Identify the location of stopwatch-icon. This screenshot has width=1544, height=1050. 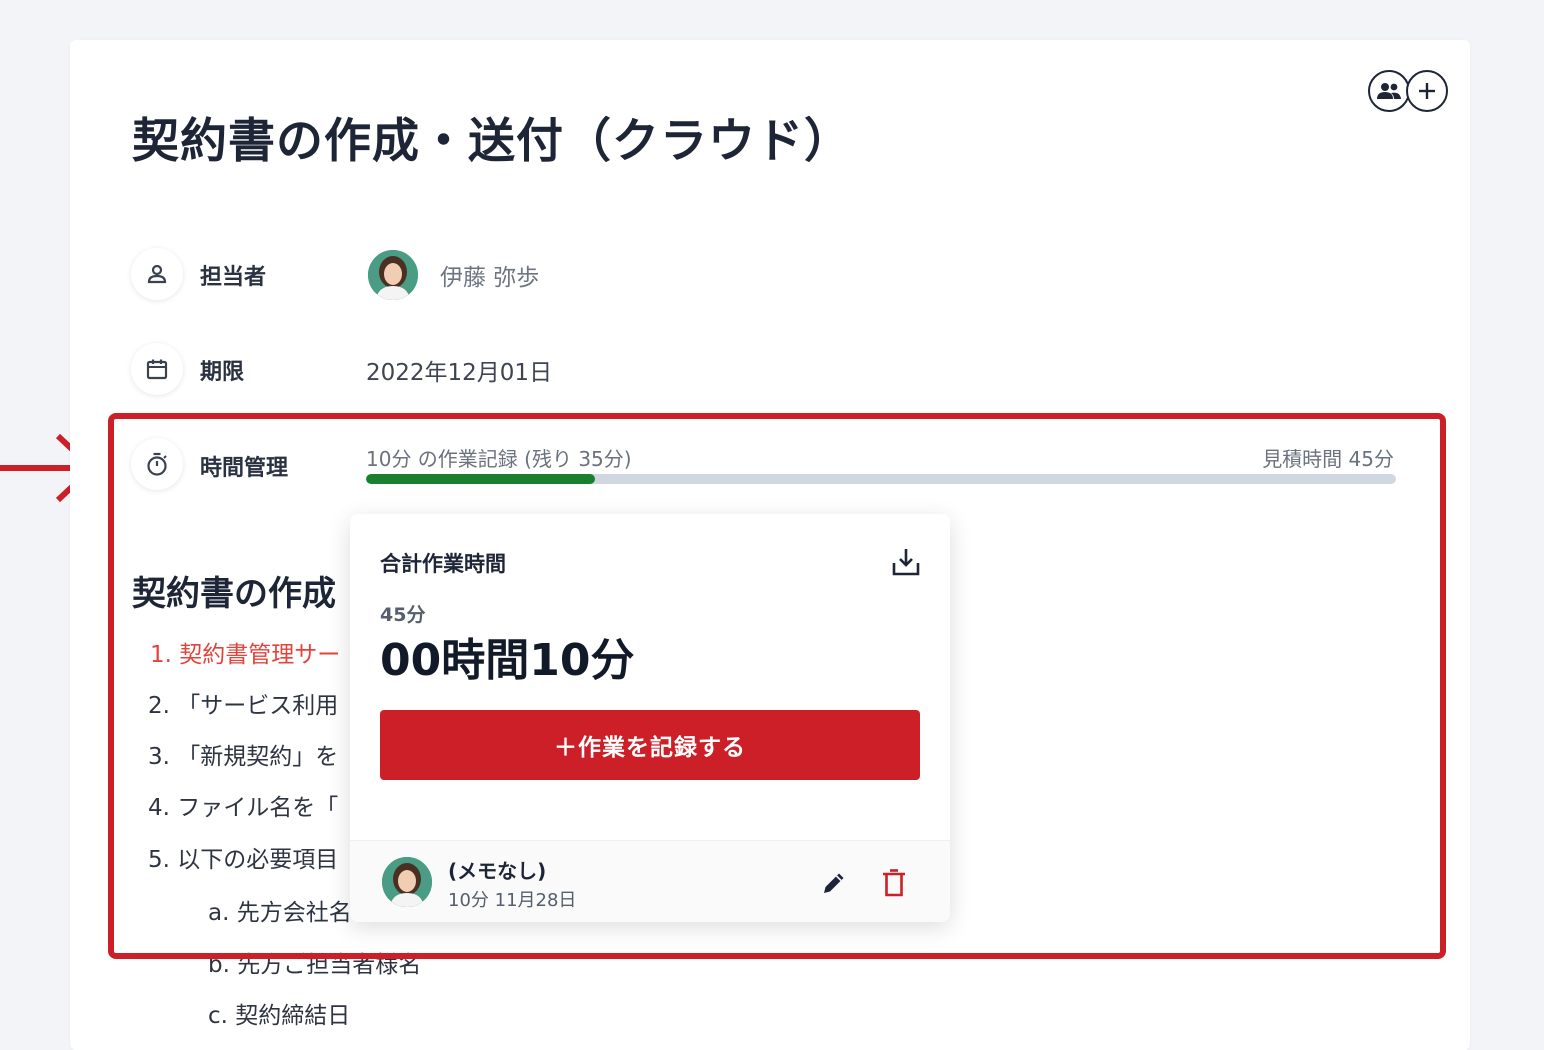
(157, 464).